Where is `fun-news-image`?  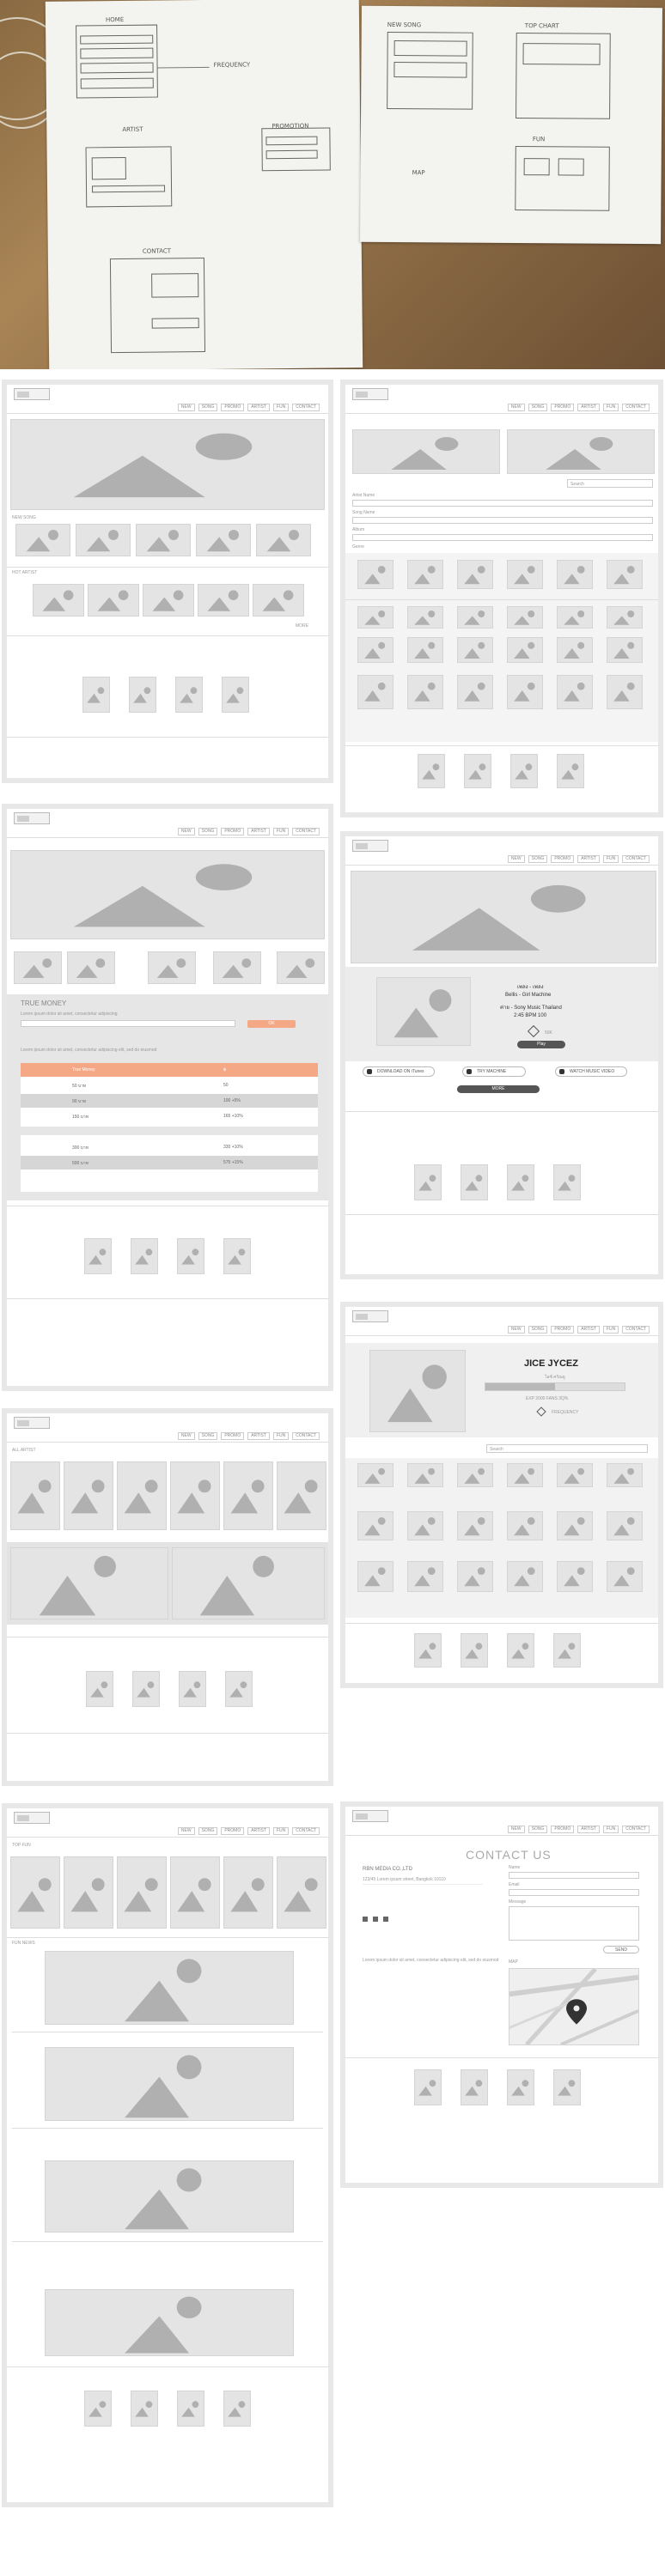 fun-news-image is located at coordinates (170, 2196).